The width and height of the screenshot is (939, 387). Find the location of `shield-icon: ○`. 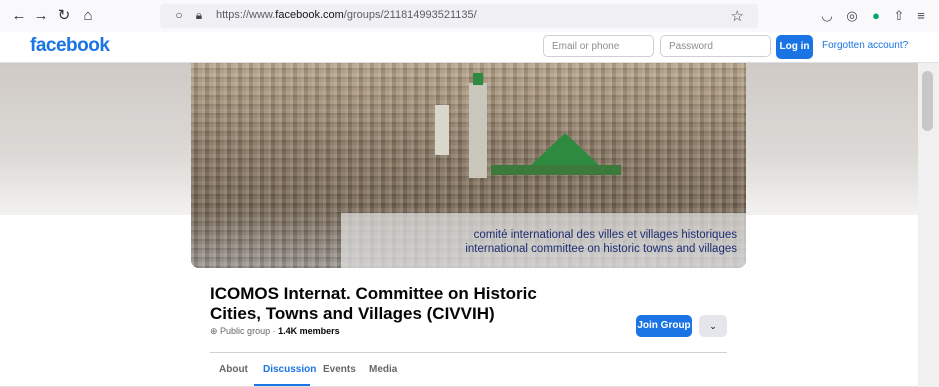

shield-icon: ○ is located at coordinates (179, 15).